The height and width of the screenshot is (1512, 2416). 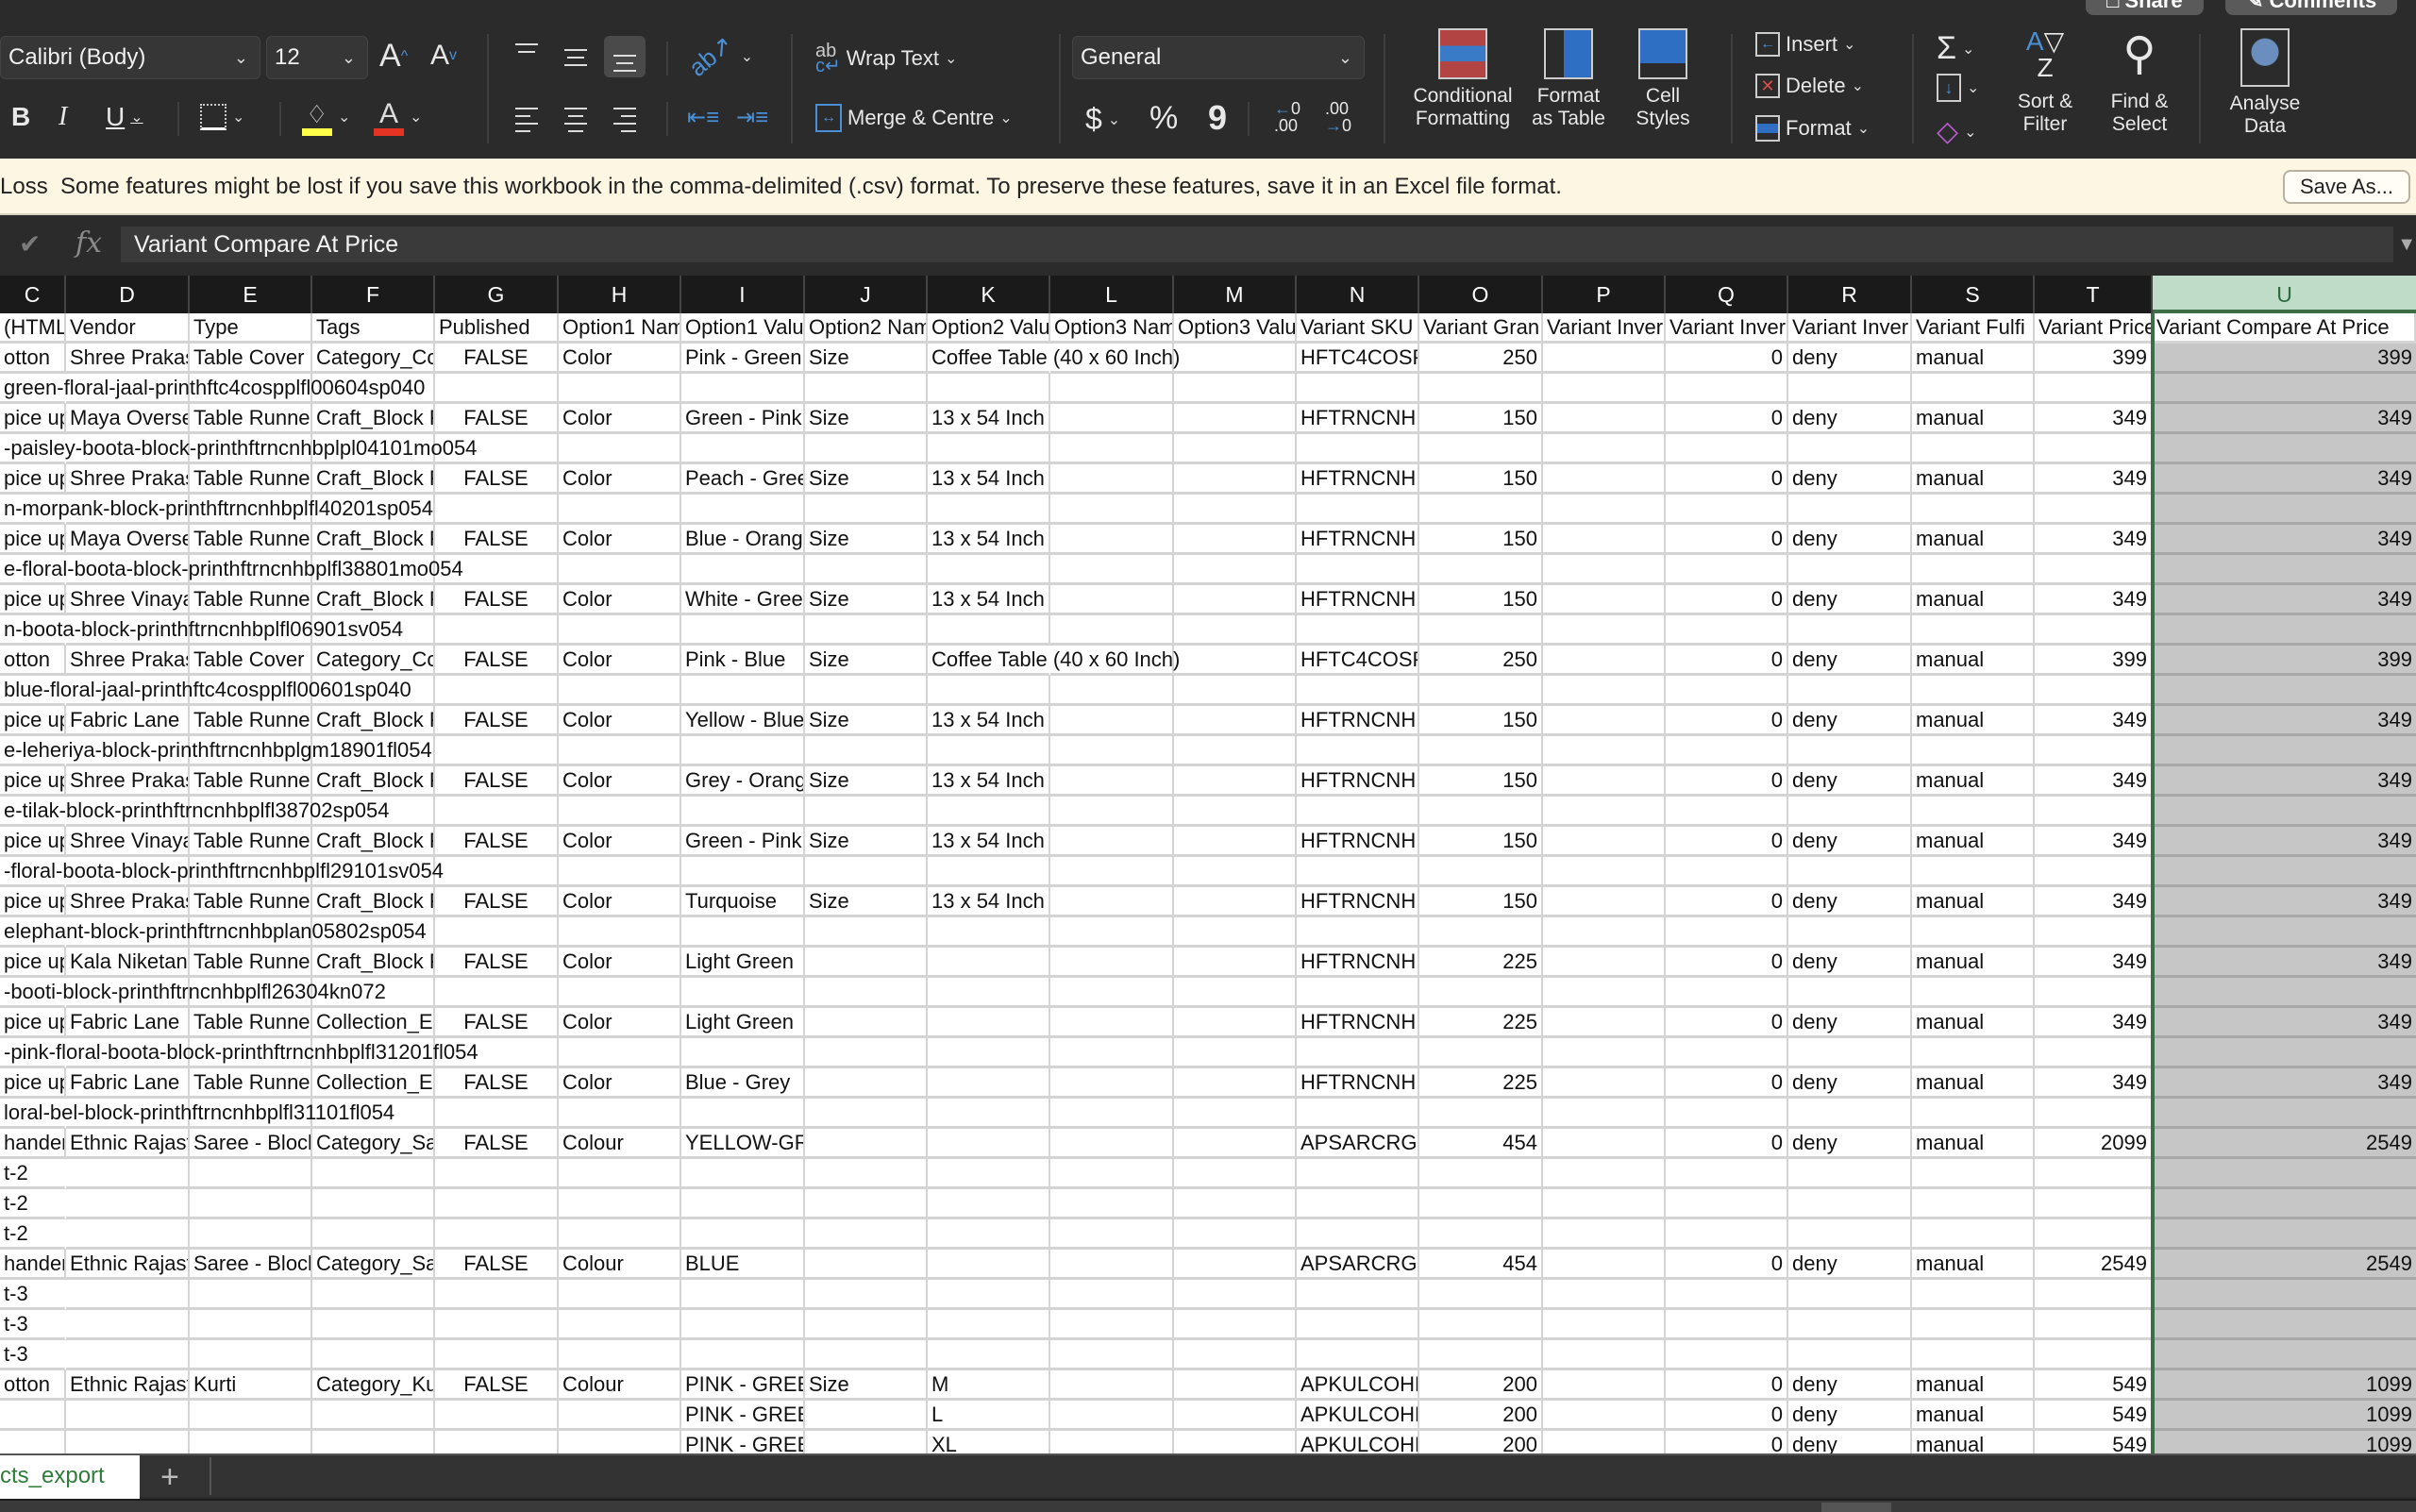 What do you see at coordinates (1358, 359) in the screenshot?
I see `cell-n2: HFTC4COSPP` at bounding box center [1358, 359].